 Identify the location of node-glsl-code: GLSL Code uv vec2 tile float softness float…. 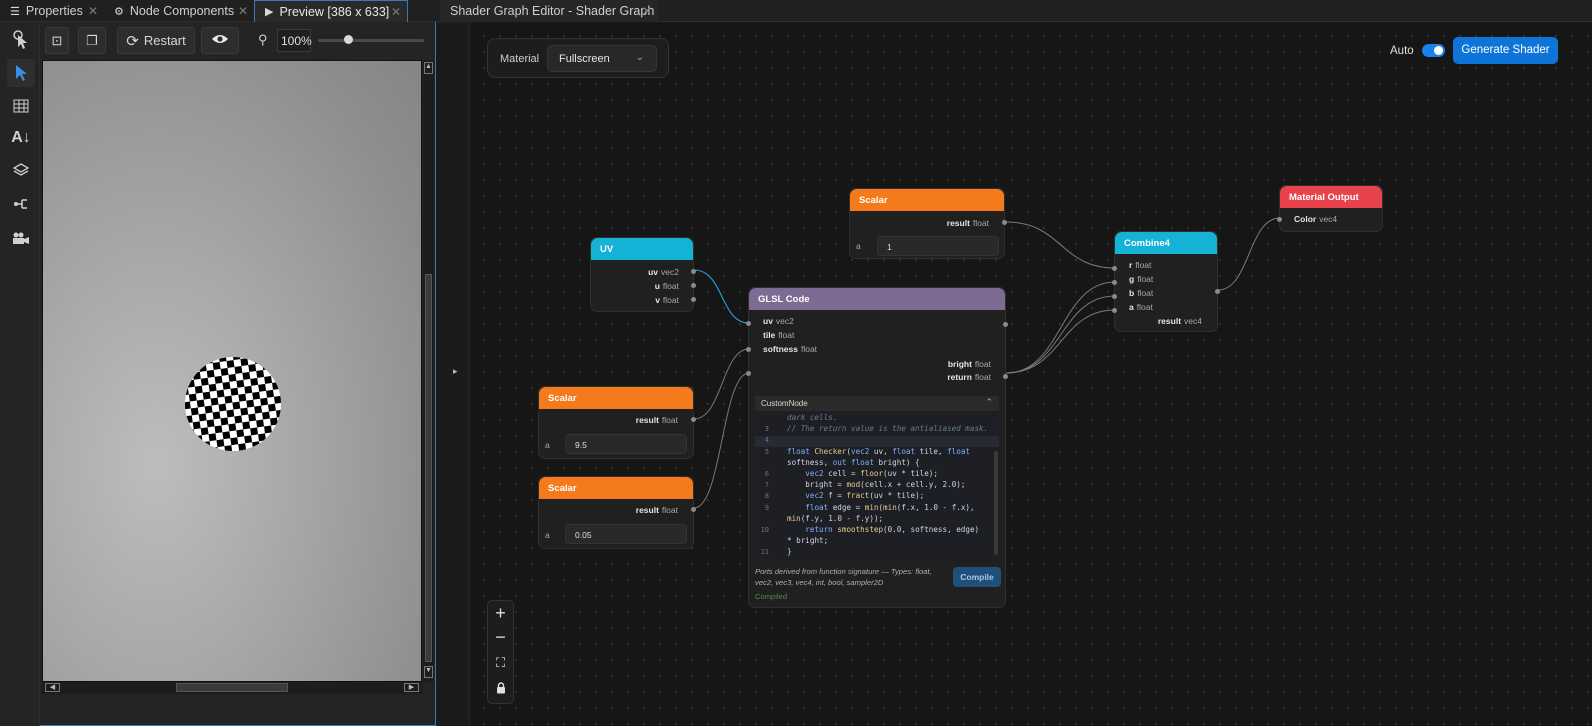
(877, 447).